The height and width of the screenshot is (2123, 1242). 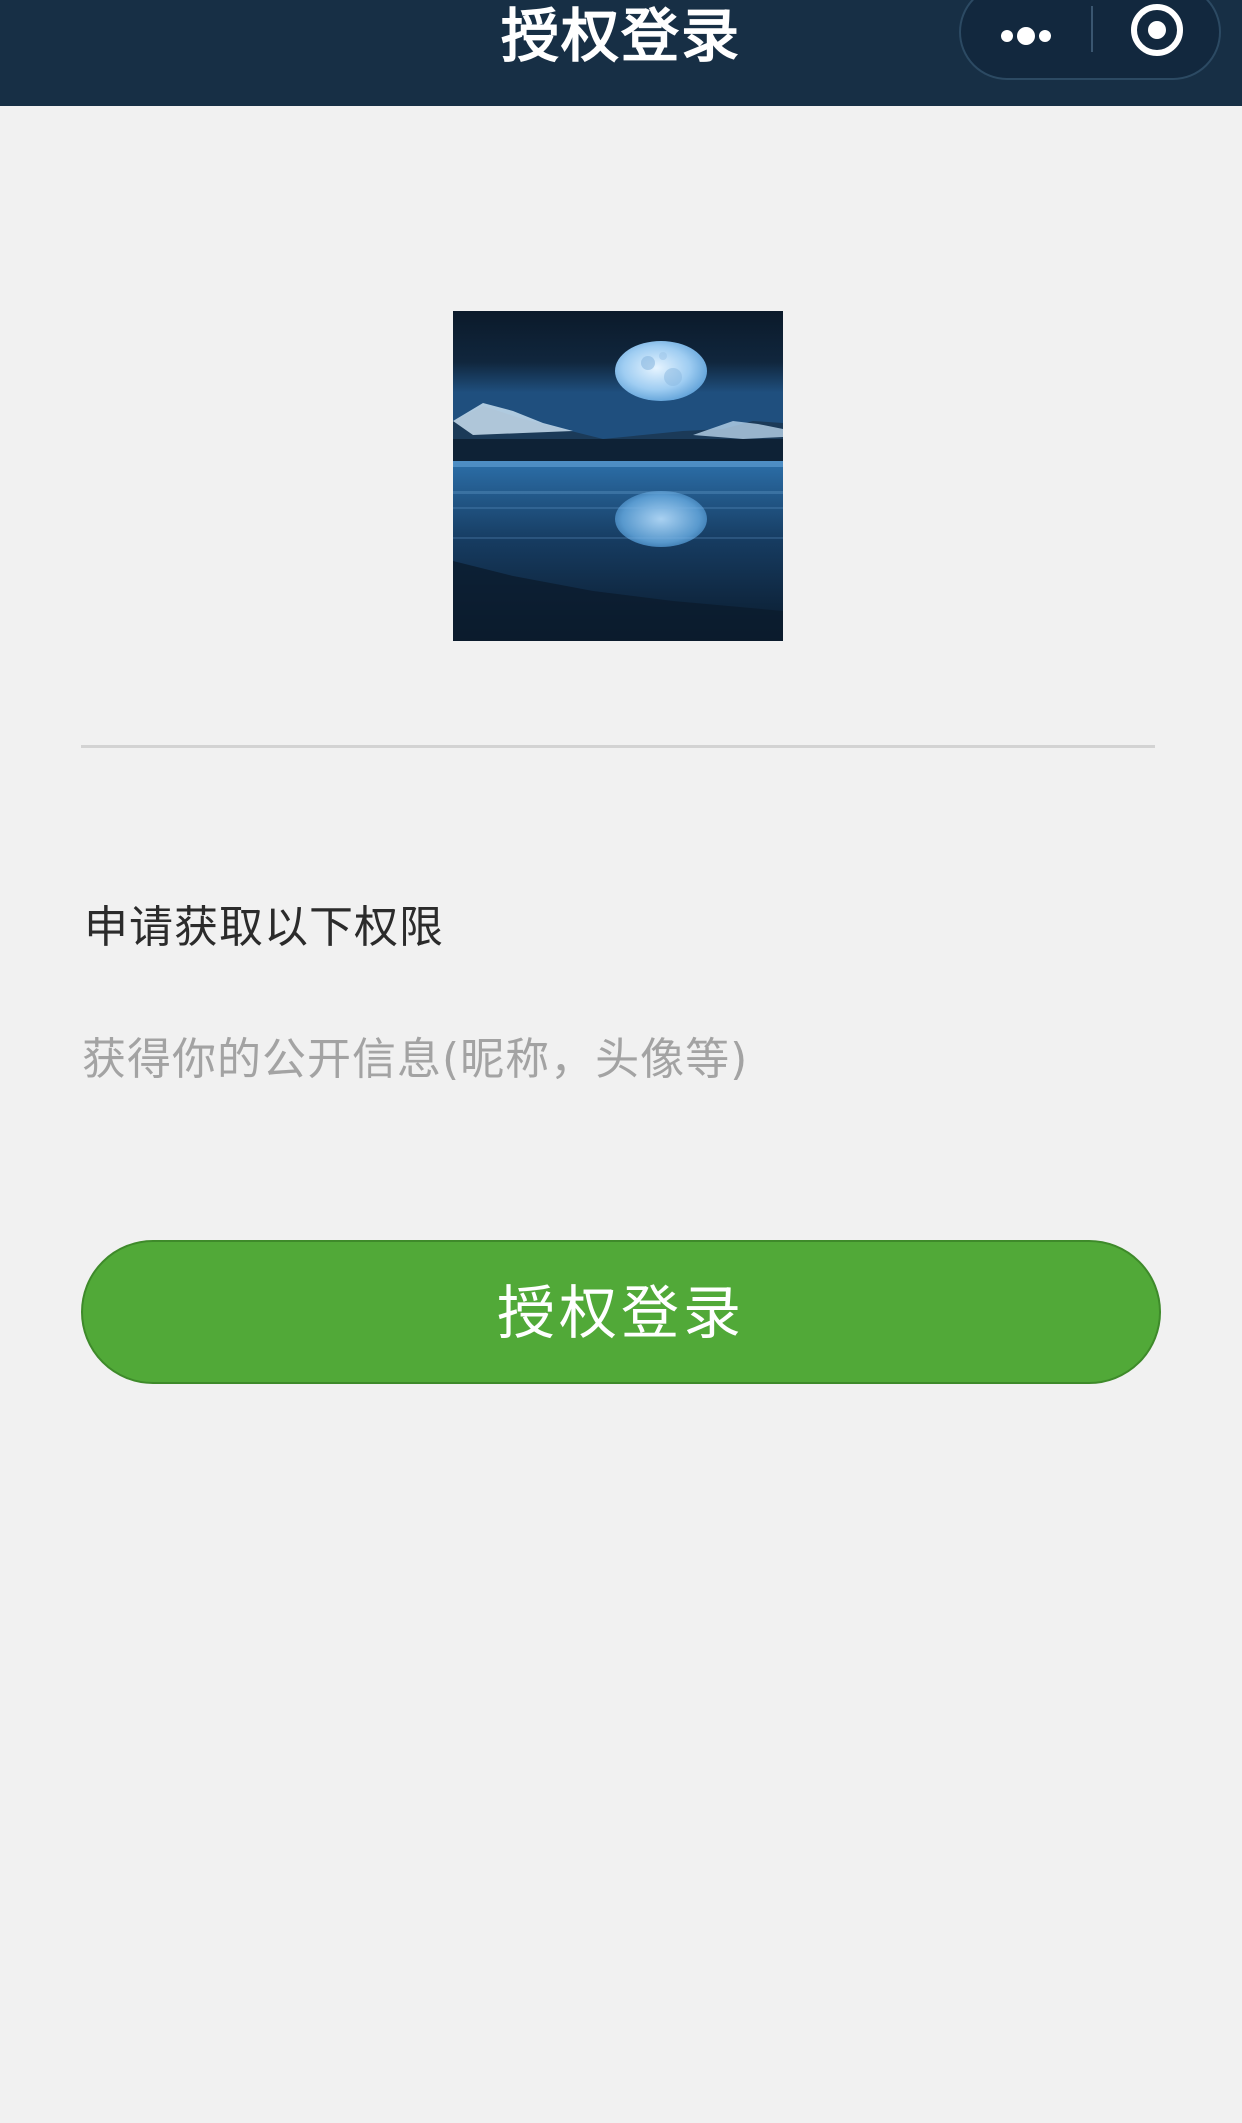 I want to click on more-dots-icon, so click(x=1007, y=36).